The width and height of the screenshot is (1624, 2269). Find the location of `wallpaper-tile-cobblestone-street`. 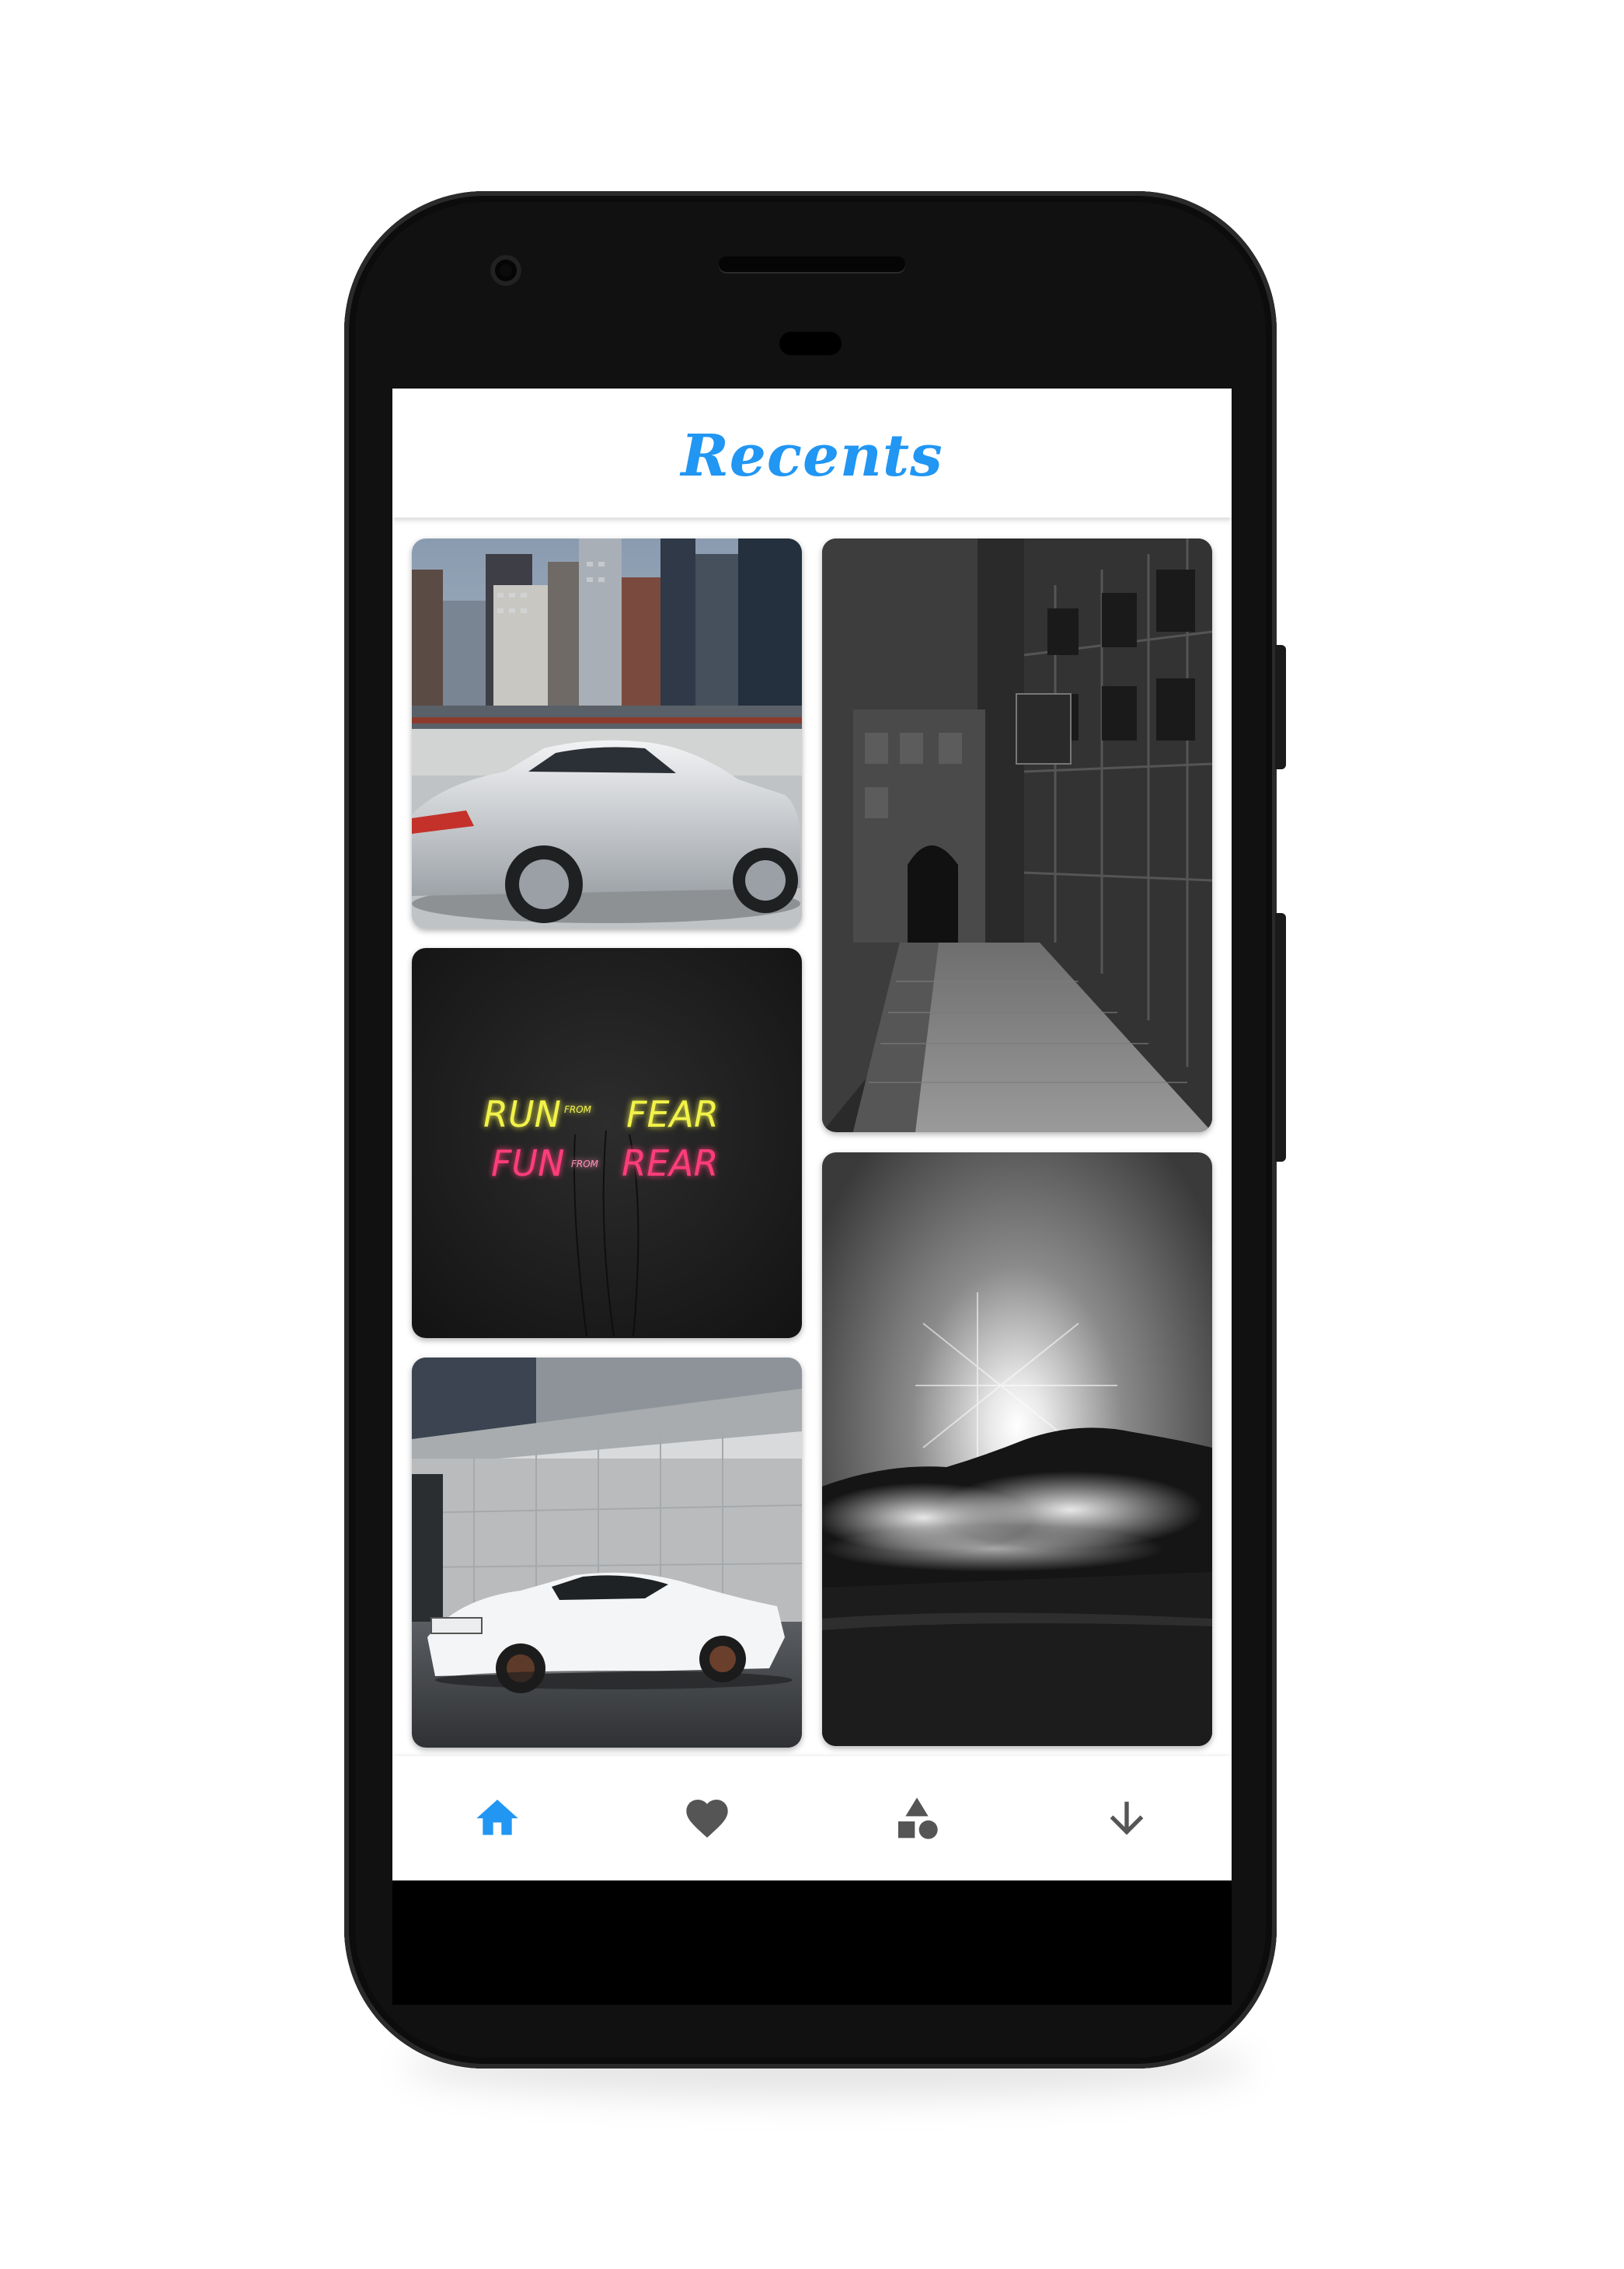

wallpaper-tile-cobblestone-street is located at coordinates (1017, 835).